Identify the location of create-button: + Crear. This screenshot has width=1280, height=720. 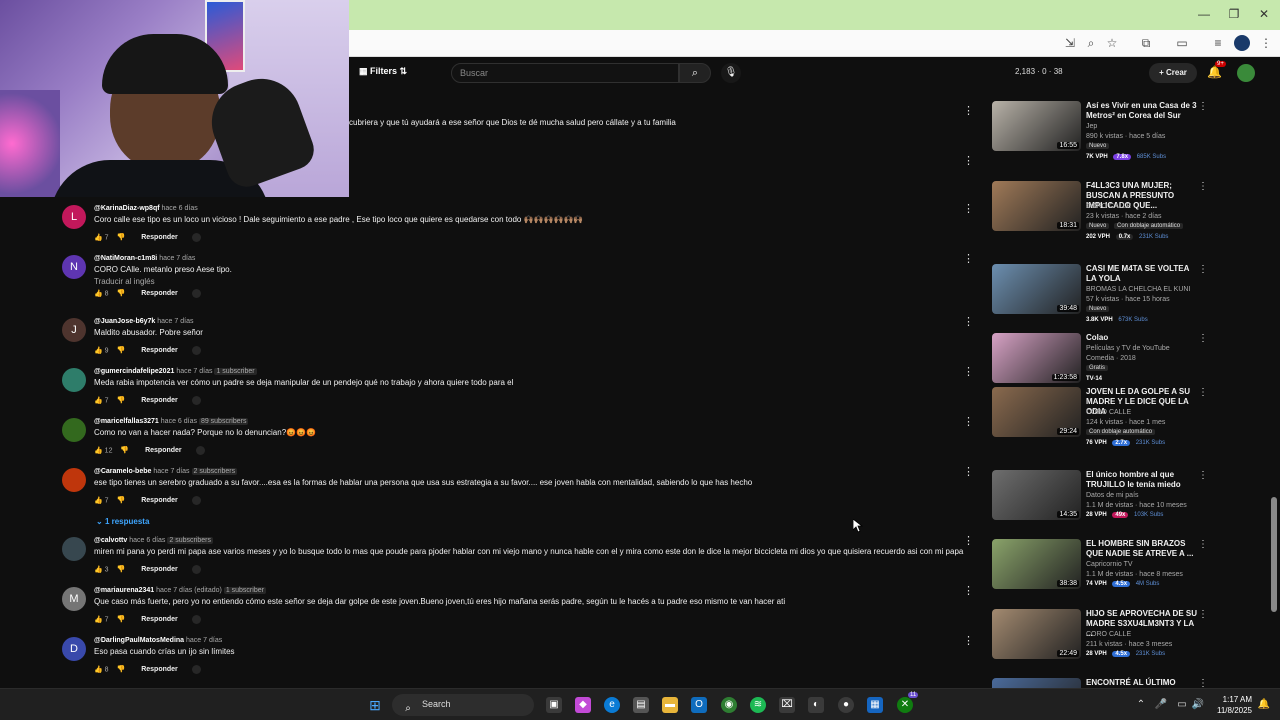
(1173, 73).